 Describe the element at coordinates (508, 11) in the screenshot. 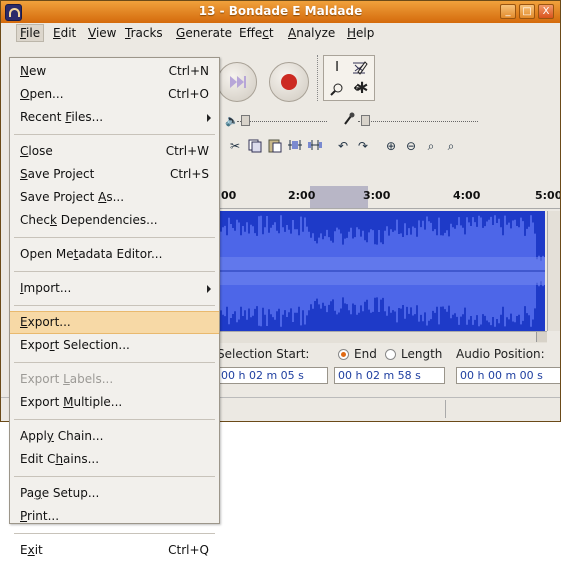

I see `minimize-button: _` at that location.